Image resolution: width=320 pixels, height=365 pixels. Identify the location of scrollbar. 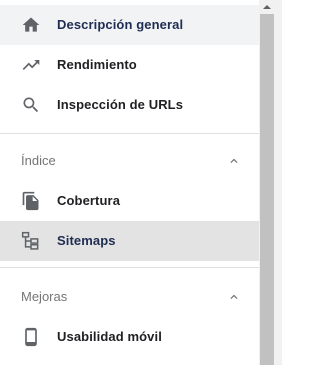
(270, 182).